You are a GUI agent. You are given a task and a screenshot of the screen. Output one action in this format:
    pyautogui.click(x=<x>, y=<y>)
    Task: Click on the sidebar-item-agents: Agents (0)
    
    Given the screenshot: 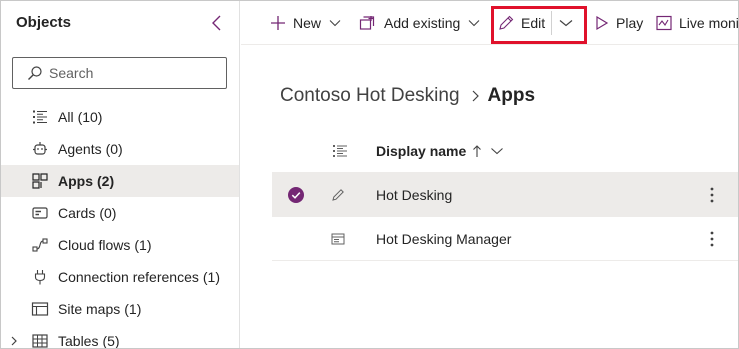 What is the action you would take?
    pyautogui.click(x=120, y=149)
    